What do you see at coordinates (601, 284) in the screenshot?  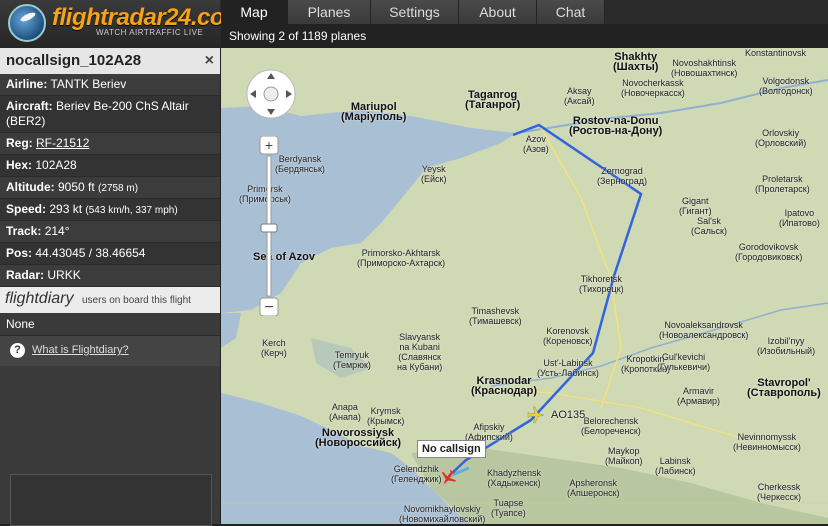 I see `label-tikhoretsk: Tikhoretsk (Тихорецк)` at bounding box center [601, 284].